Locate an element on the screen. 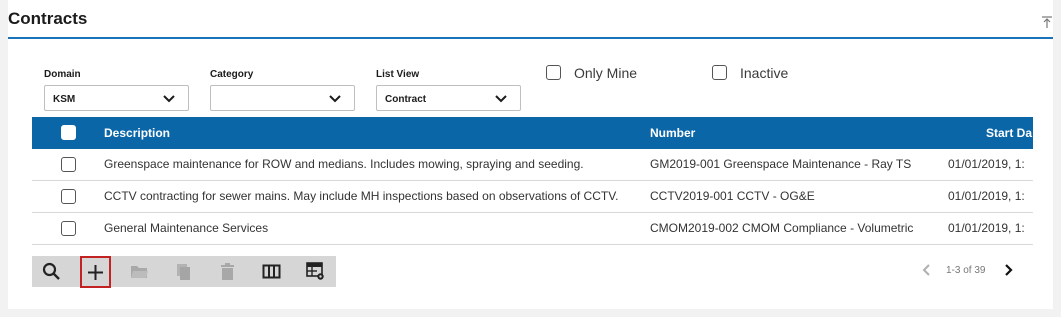 Image resolution: width=1061 pixels, height=317 pixels. columns-icon is located at coordinates (271, 271).